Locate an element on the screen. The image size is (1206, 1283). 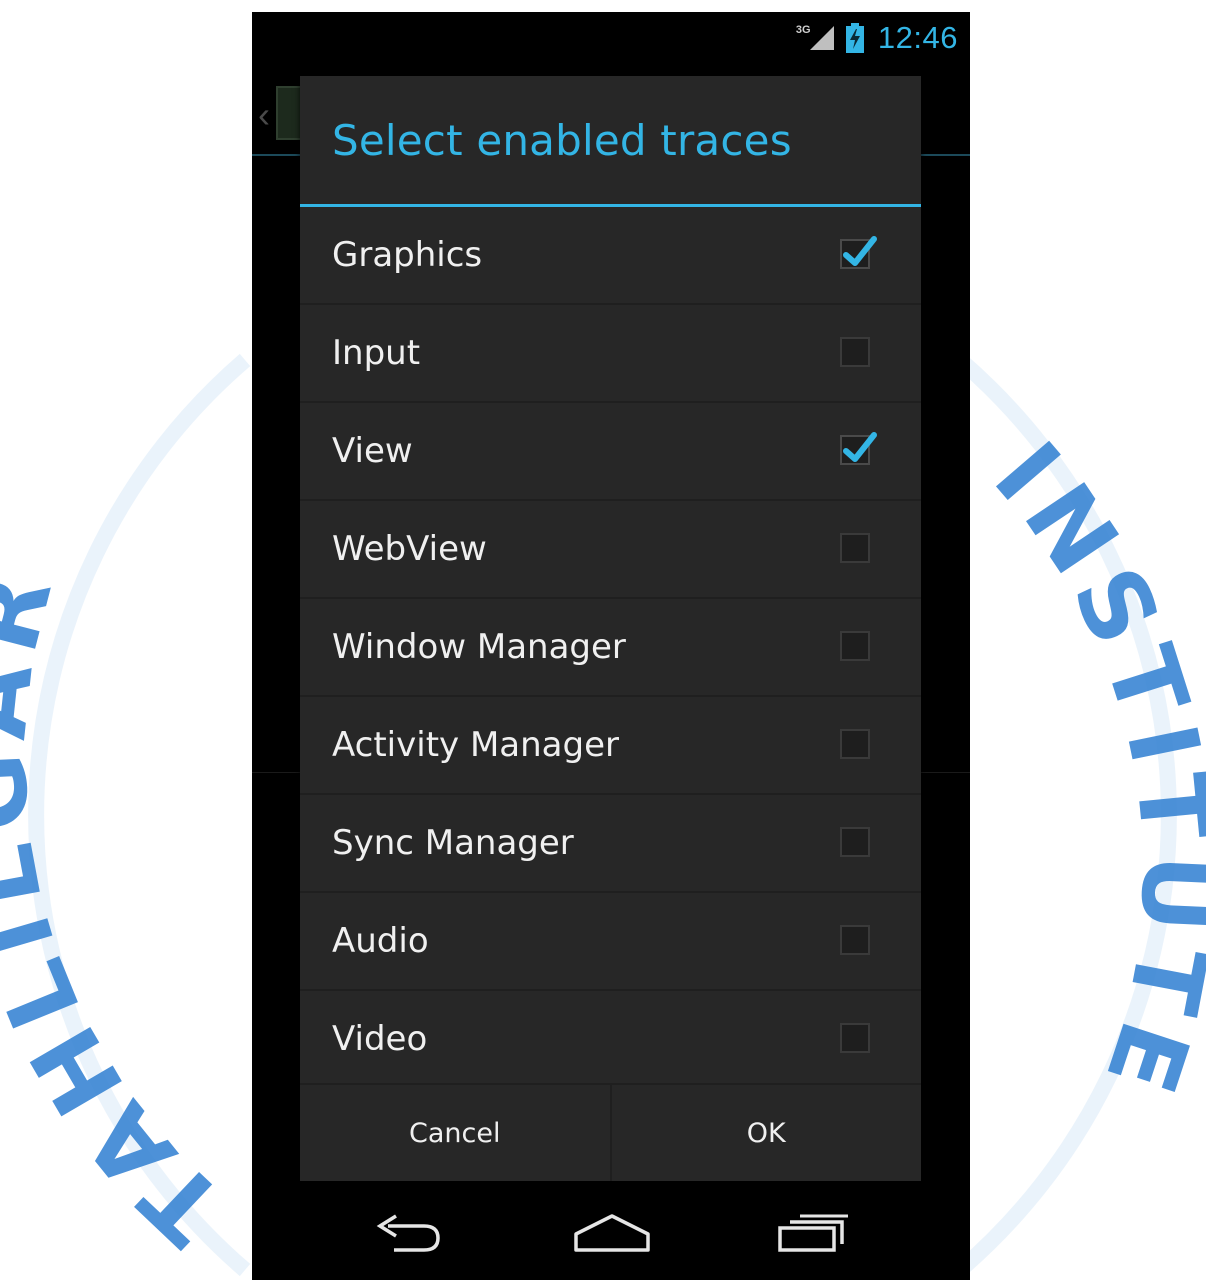
svg-text: TAHLILGAR is located at coordinates (122, 910).